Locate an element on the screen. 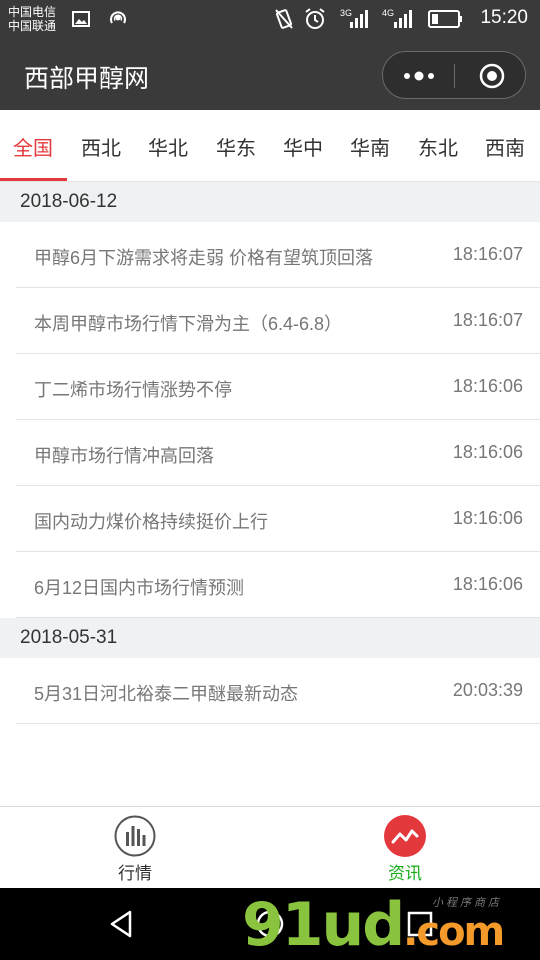 This screenshot has width=540, height=960. bottom-tab-market: 行情 is located at coordinates (135, 848).